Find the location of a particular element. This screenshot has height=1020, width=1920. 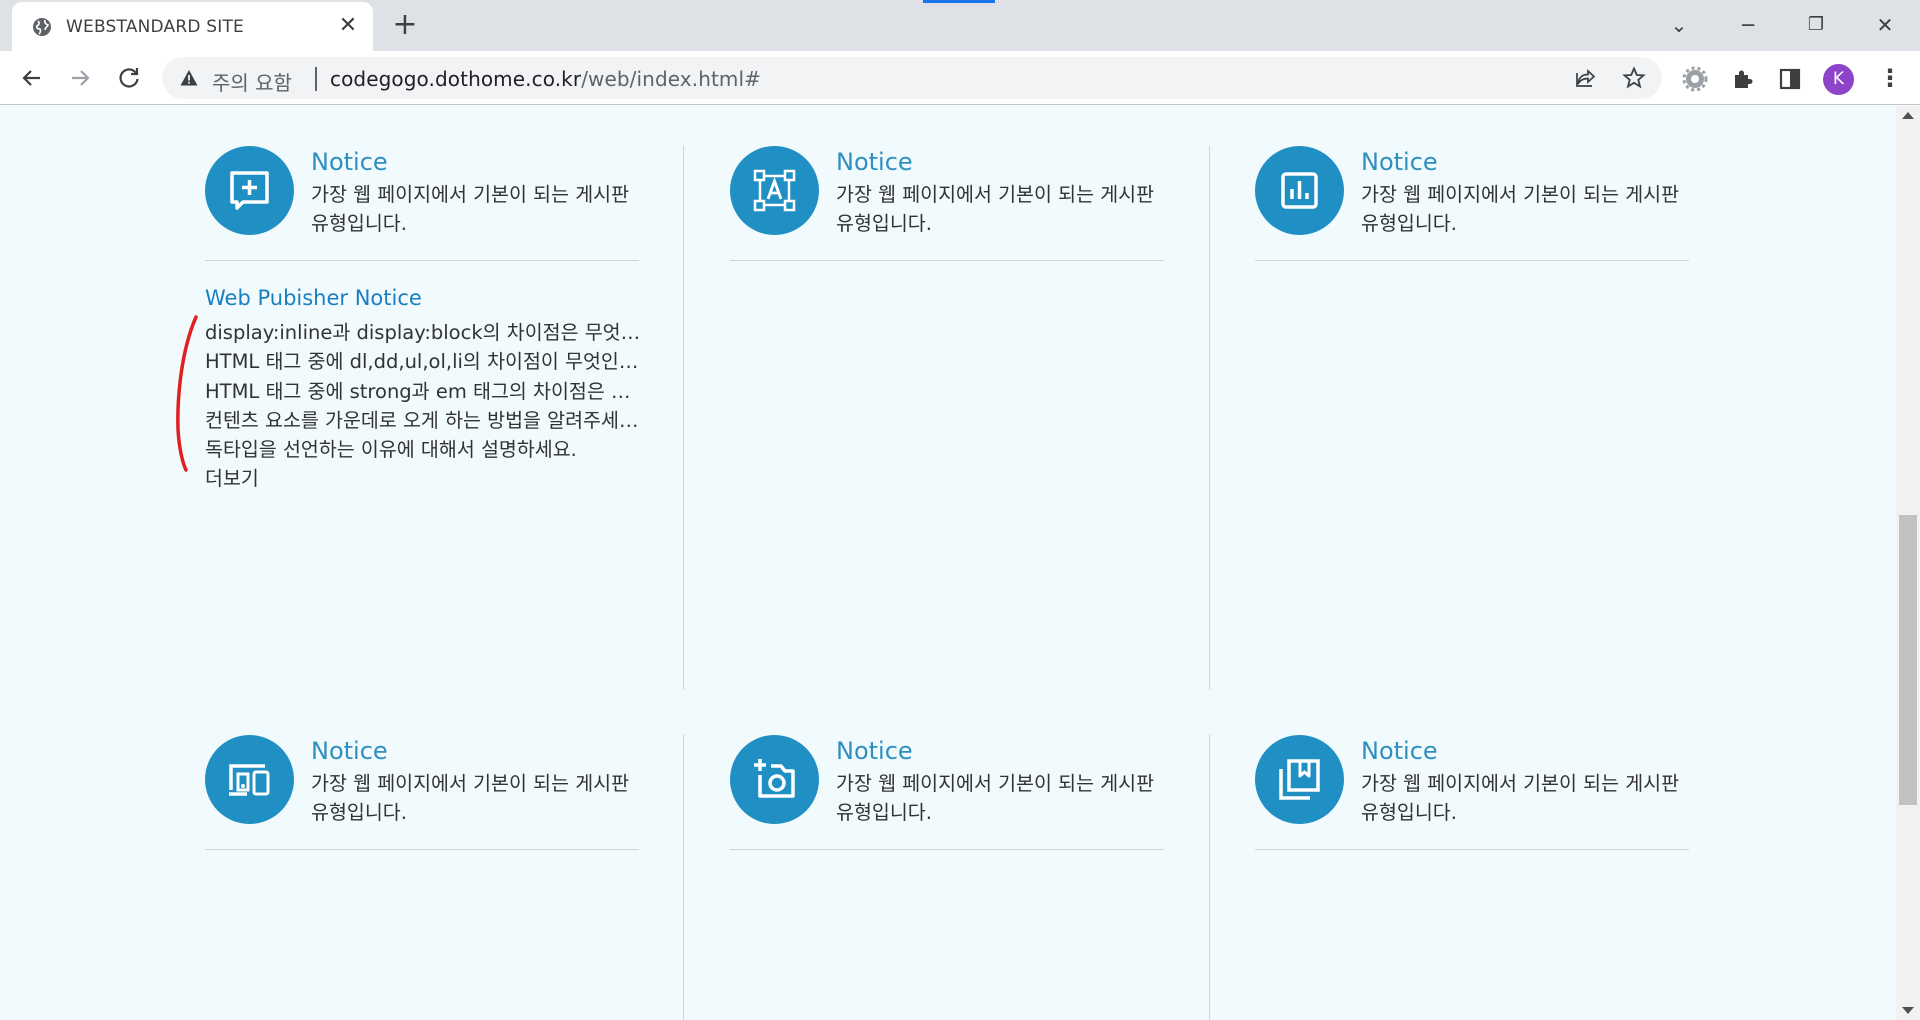

text-frame-icon is located at coordinates (774, 190).